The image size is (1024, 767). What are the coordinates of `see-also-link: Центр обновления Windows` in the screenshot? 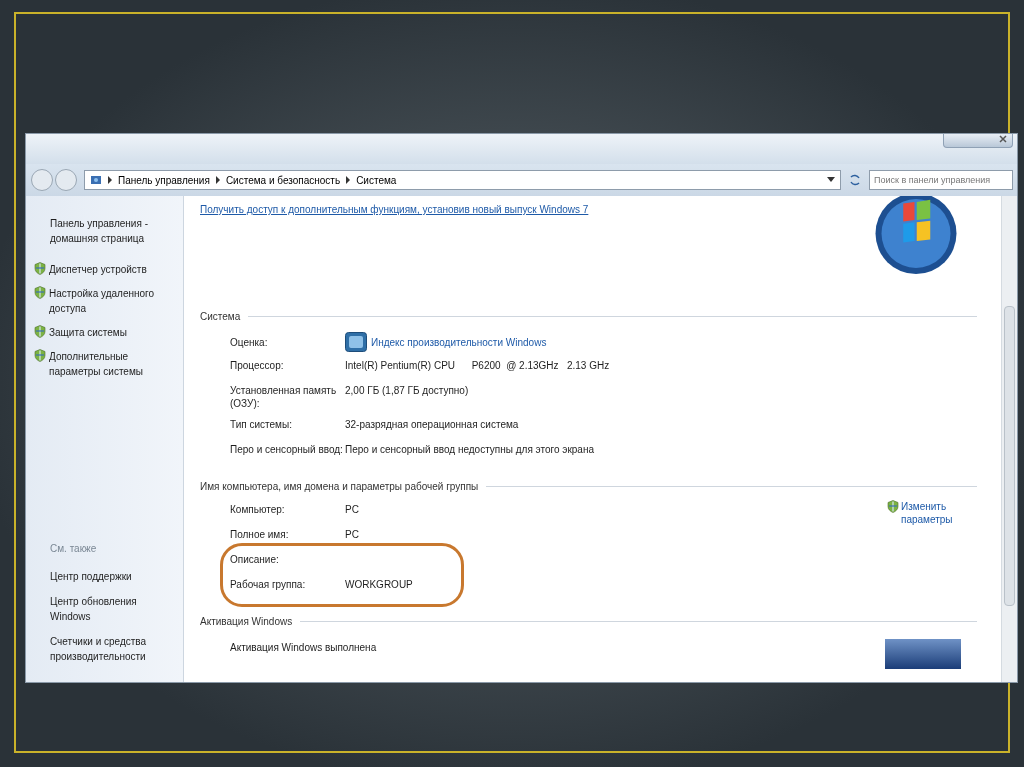 It's located at (104, 609).